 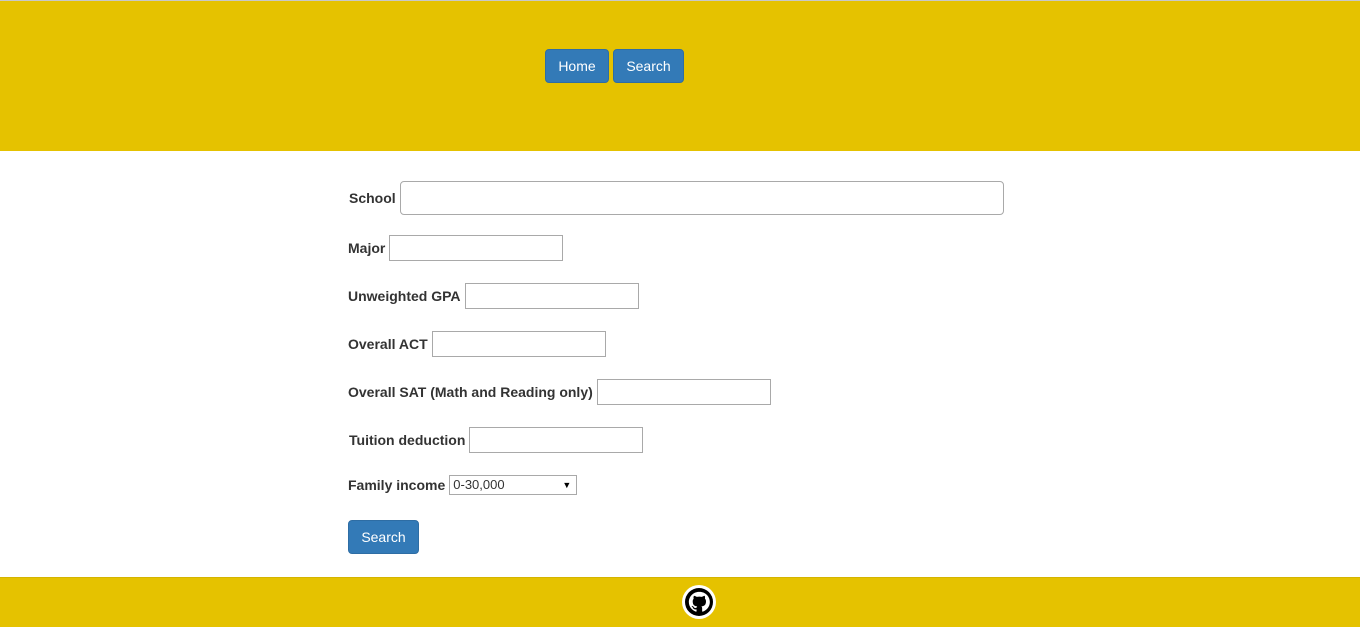 What do you see at coordinates (699, 602) in the screenshot?
I see `github-icon` at bounding box center [699, 602].